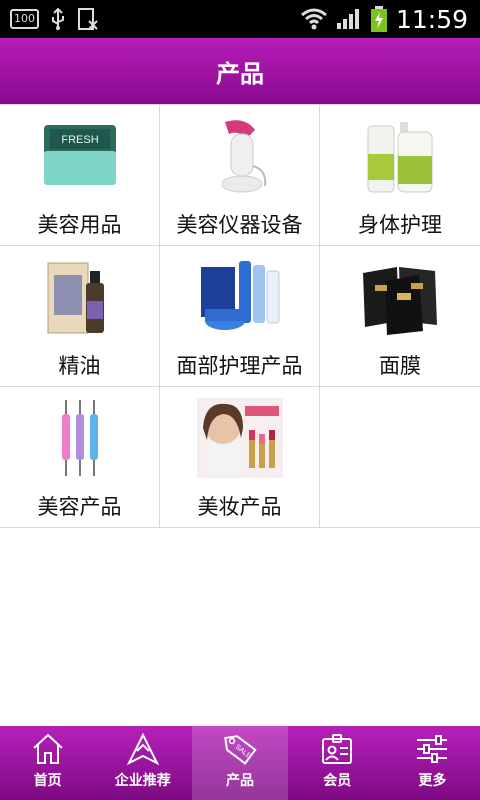  What do you see at coordinates (347, 19) in the screenshot?
I see `signal-icon` at bounding box center [347, 19].